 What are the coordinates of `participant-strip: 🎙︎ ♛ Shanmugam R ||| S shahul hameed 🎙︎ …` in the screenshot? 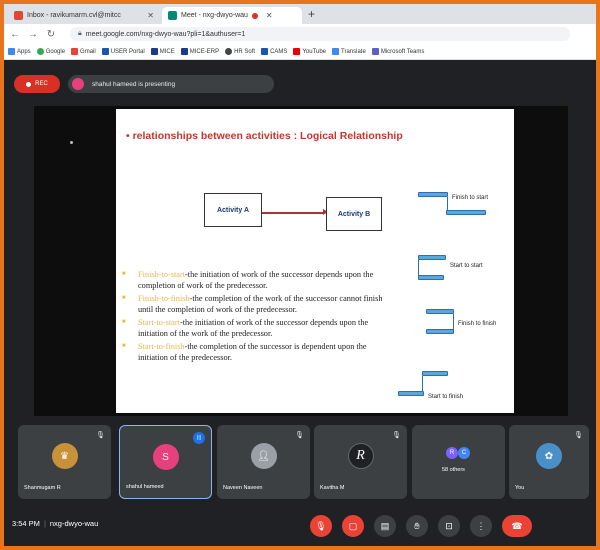 It's located at (307, 463).